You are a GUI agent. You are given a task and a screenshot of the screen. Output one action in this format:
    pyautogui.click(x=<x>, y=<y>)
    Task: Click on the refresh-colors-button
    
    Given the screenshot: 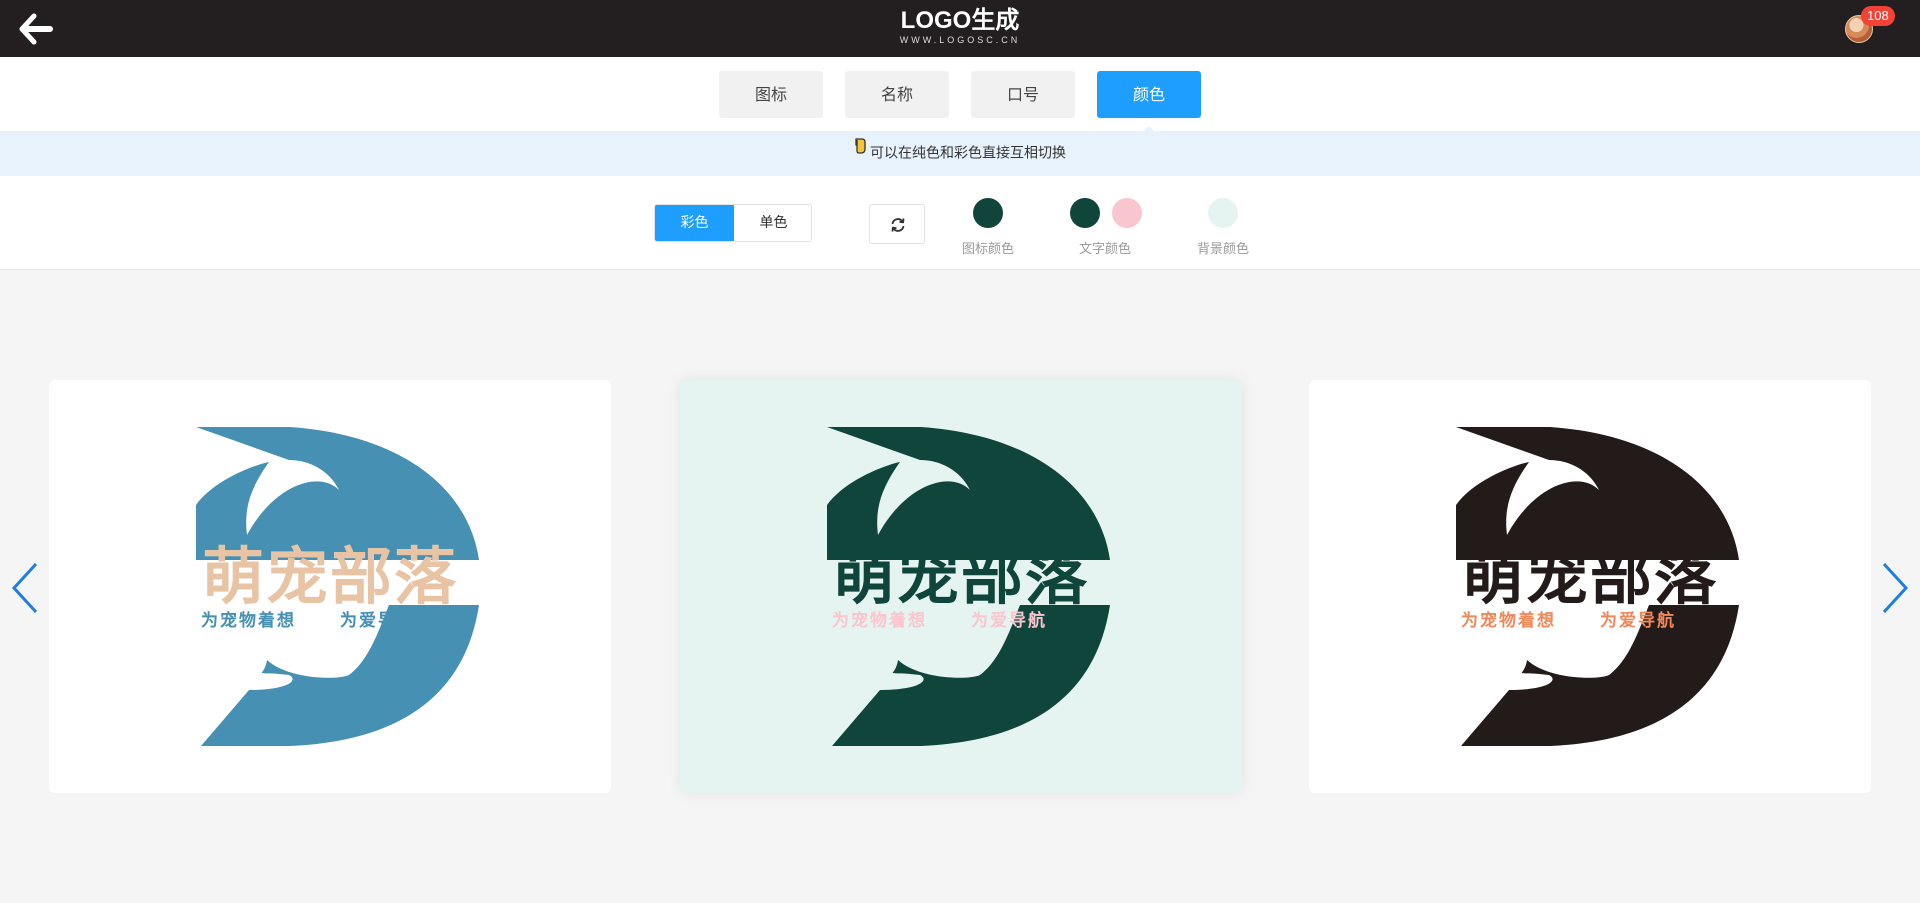 What is the action you would take?
    pyautogui.click(x=897, y=224)
    